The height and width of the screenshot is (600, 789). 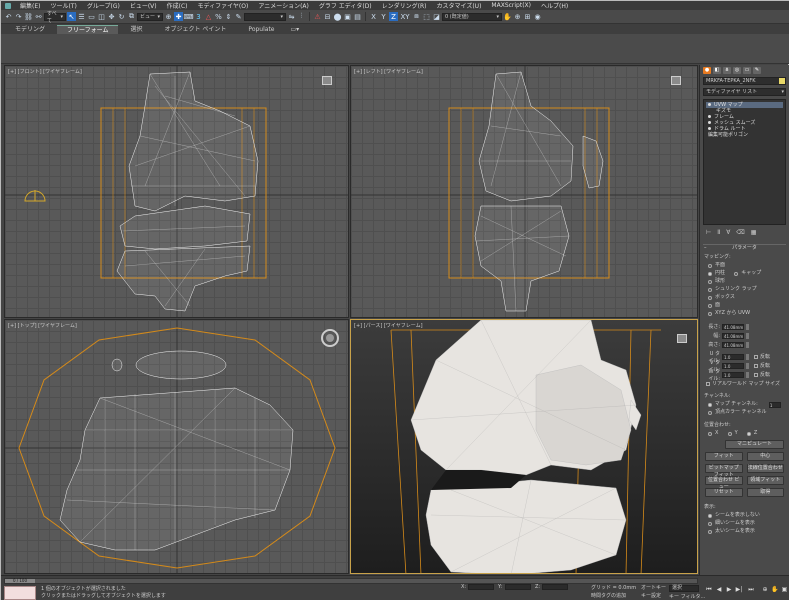 What do you see at coordinates (283, 5) in the screenshot?
I see `menu-animation: アニメーション(A)` at bounding box center [283, 5].